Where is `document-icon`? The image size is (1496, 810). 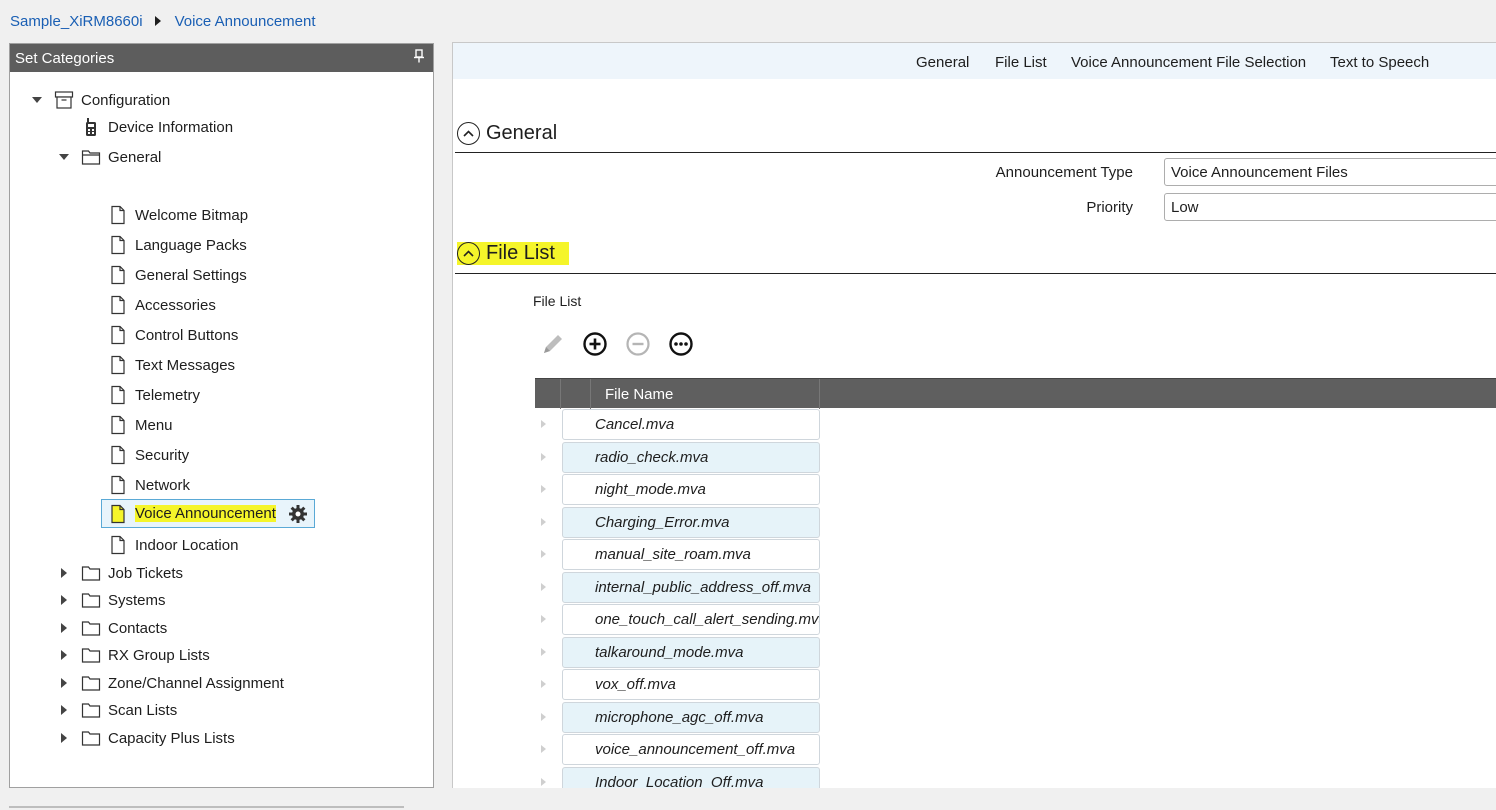
document-icon is located at coordinates (118, 365).